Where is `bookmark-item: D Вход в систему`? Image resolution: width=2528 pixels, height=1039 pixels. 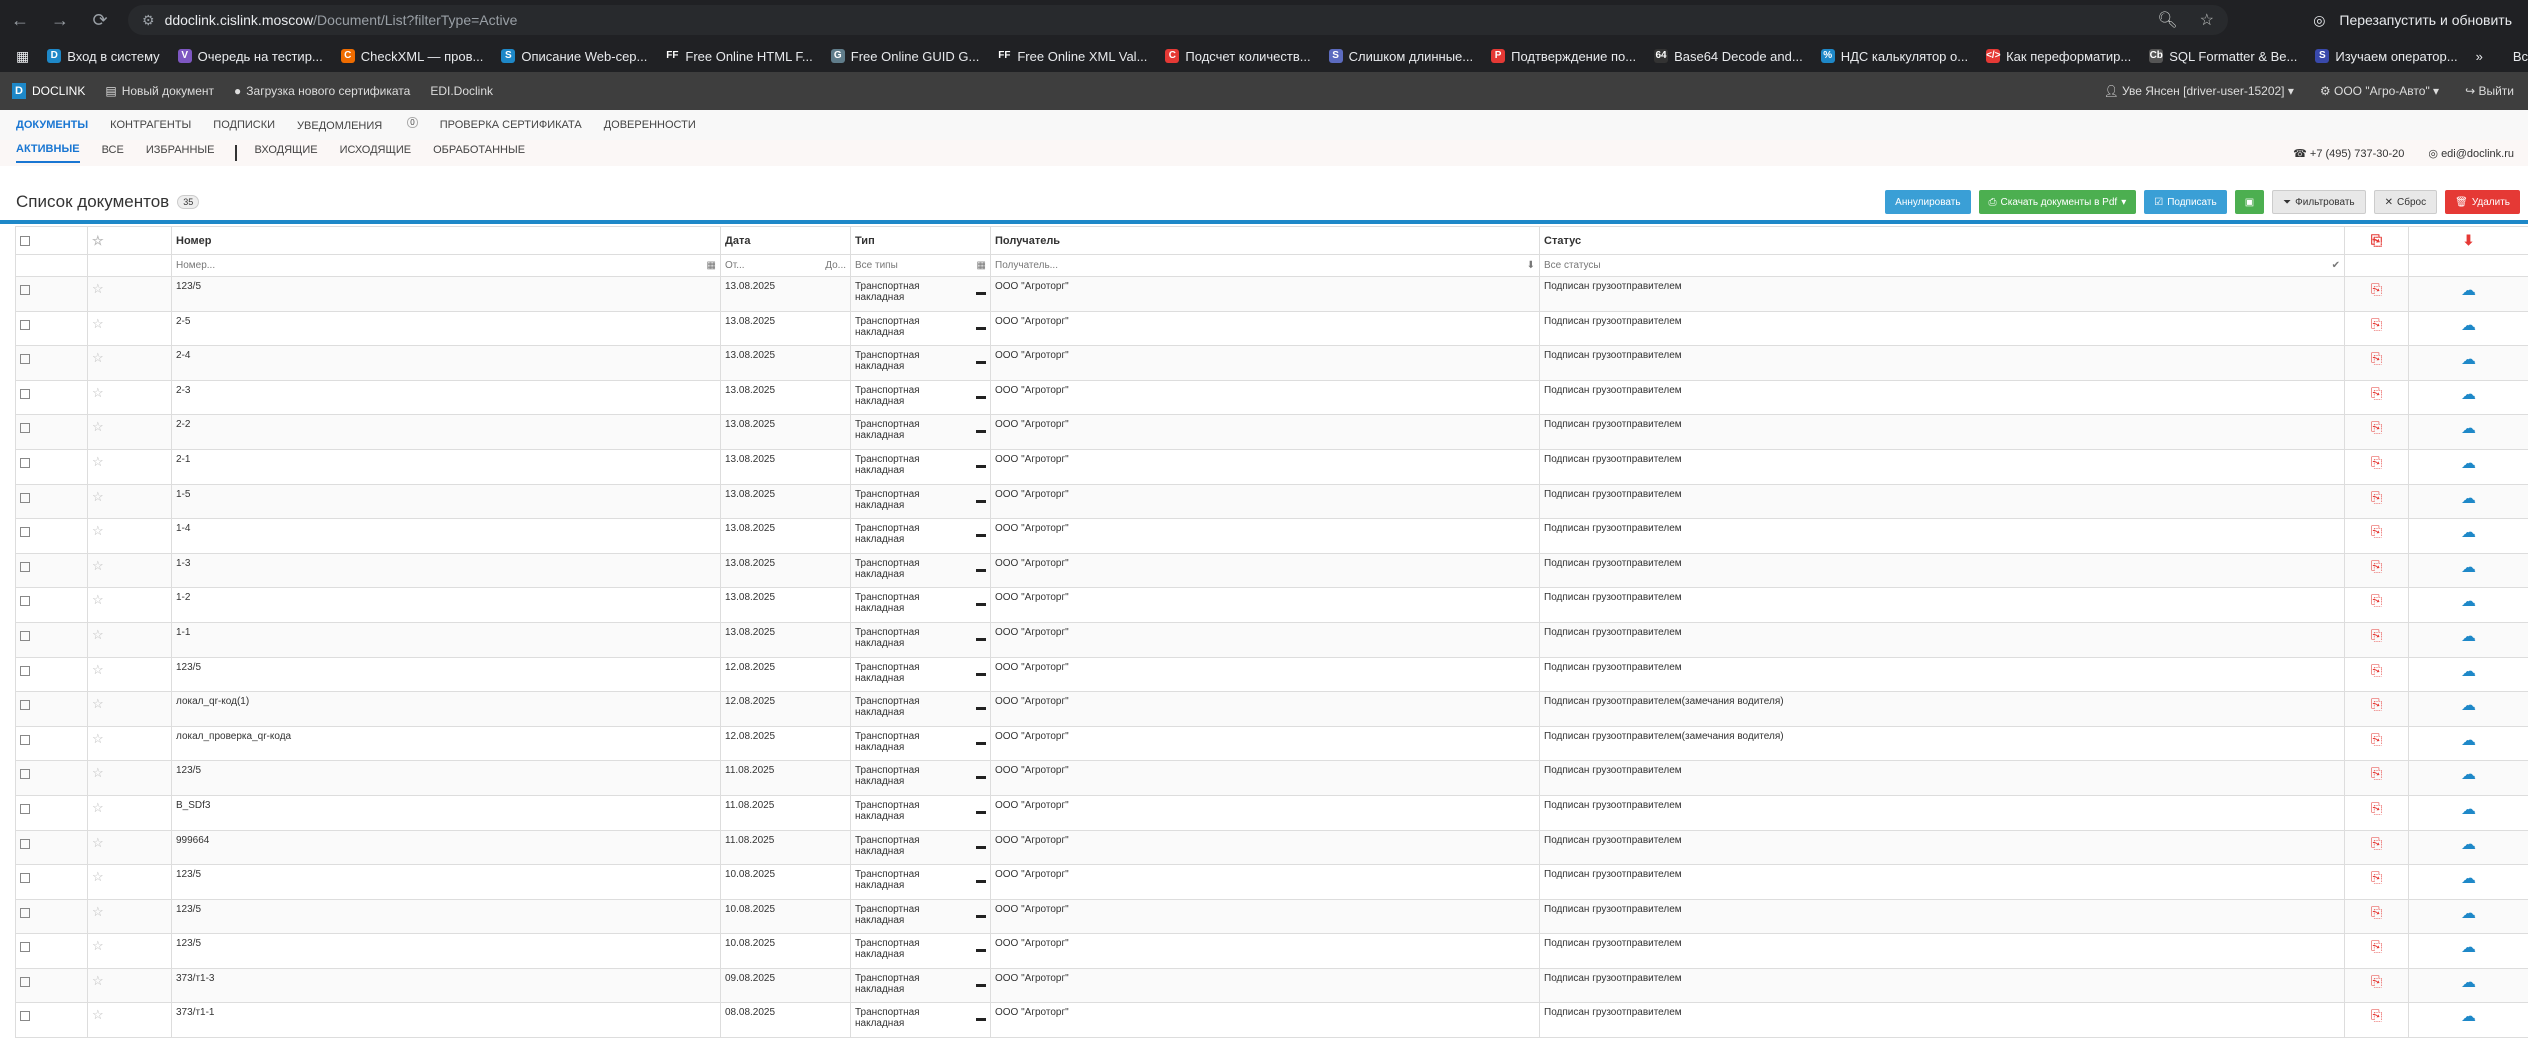 bookmark-item: D Вход в систему is located at coordinates (103, 56).